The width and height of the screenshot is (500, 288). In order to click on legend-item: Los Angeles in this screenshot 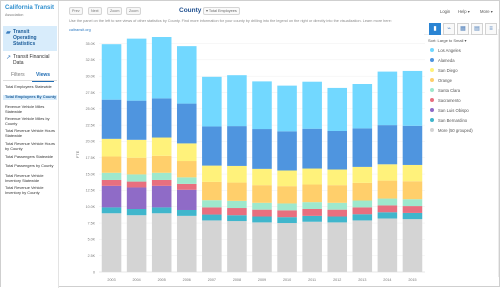, I will do `click(445, 51)`.